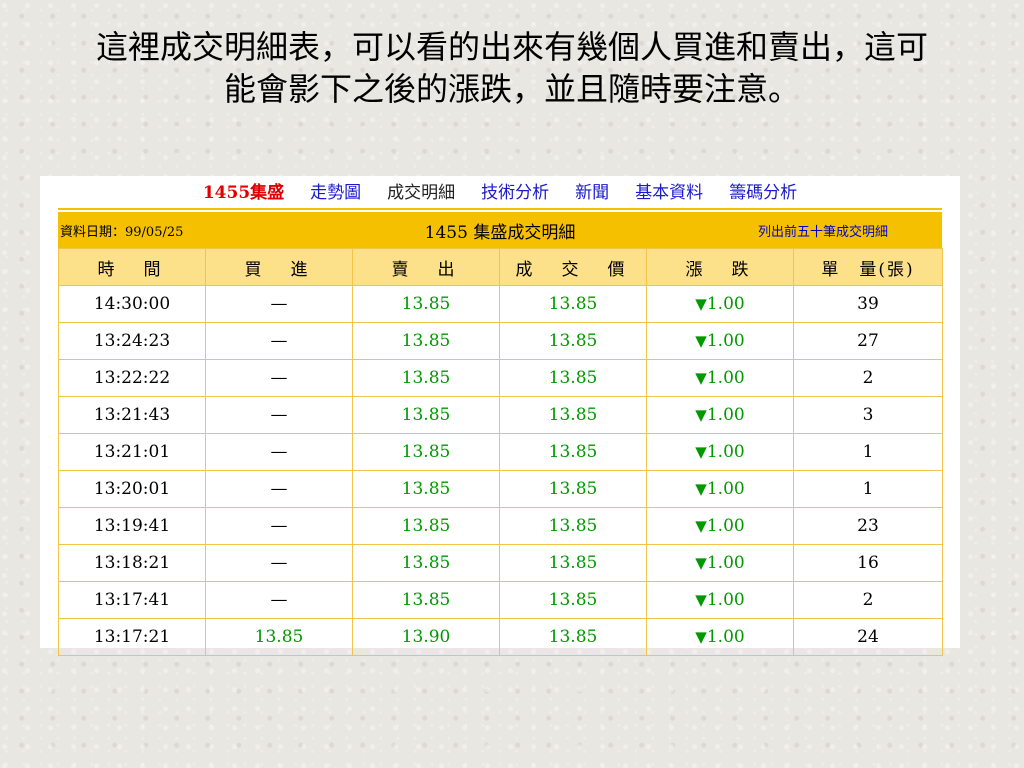 The image size is (1024, 768). I want to click on slide-title-line-1: 這裡成交明細表，可以看的出來有幾個人買進和賣出，這可, so click(511, 47).